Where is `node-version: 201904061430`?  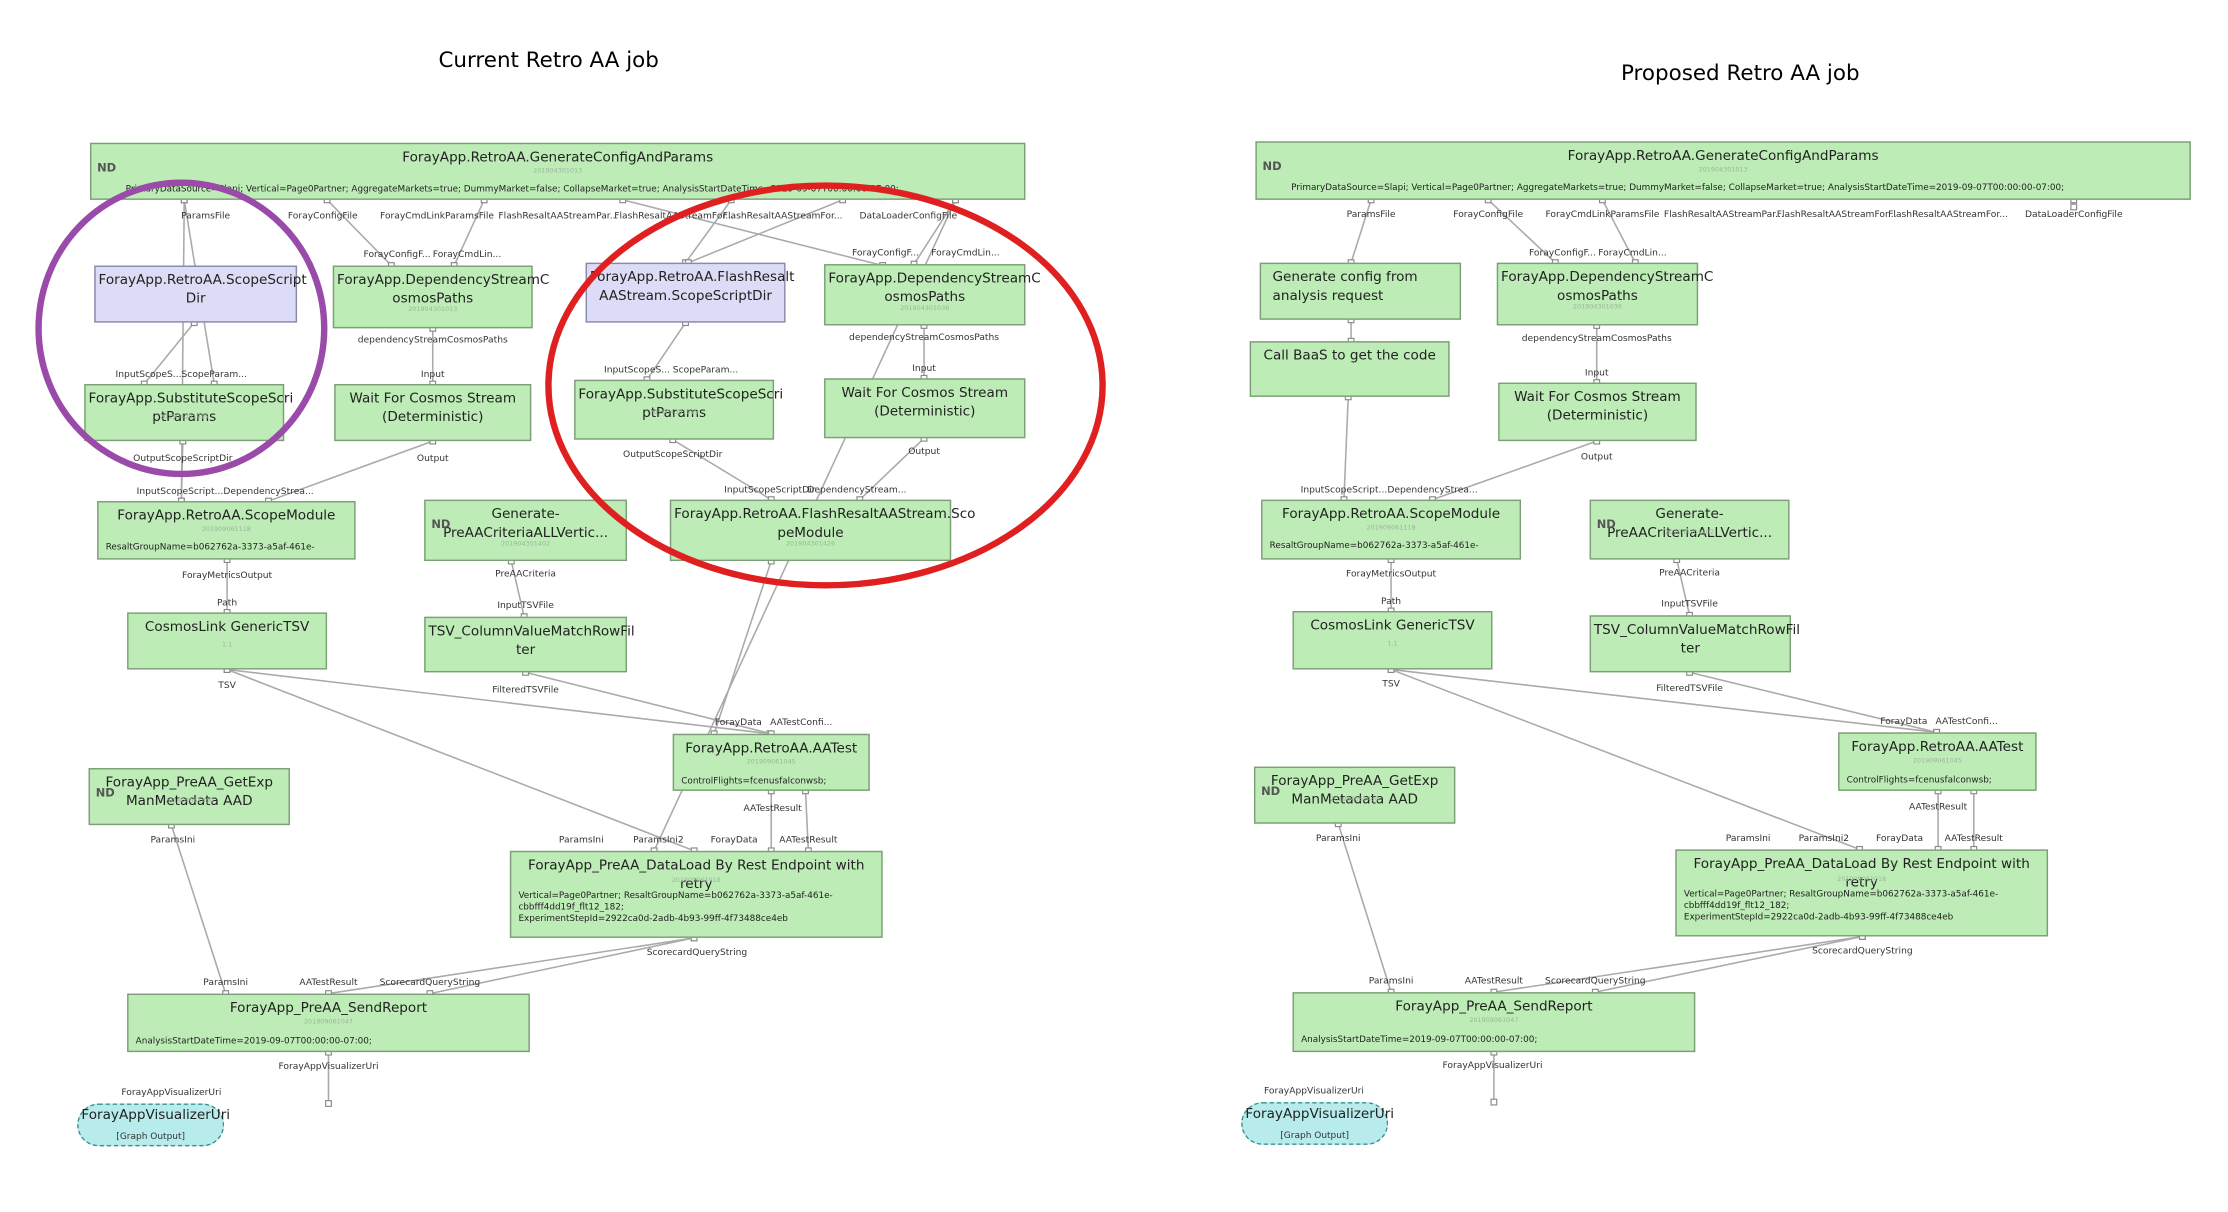 node-version: 201904061430 is located at coordinates (1355, 800).